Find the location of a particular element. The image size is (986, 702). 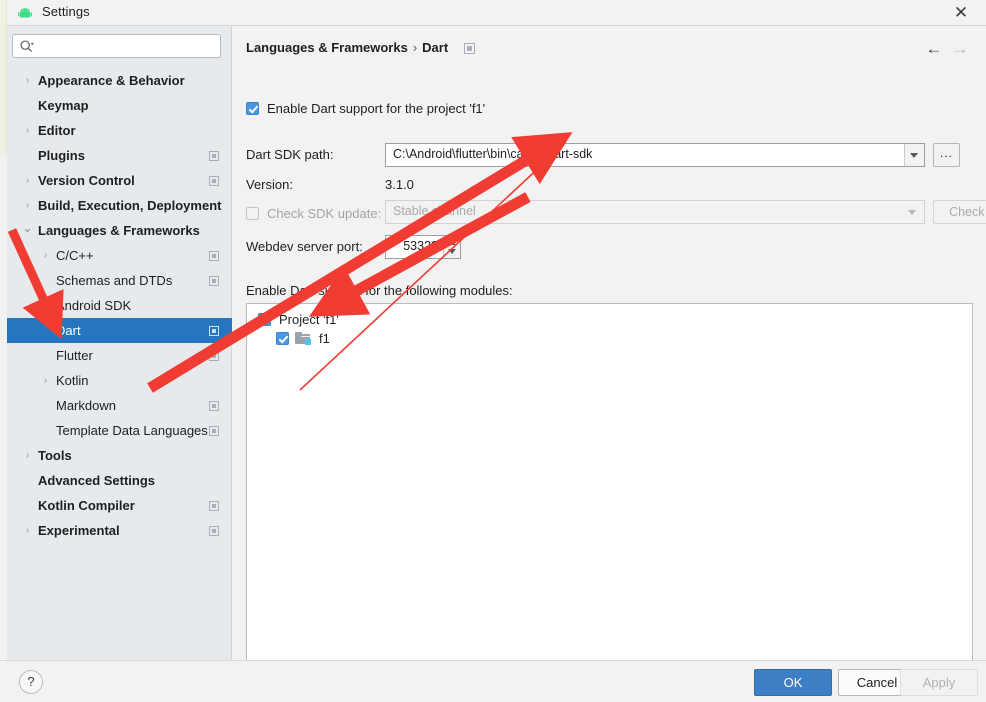

version-value: 3.1.0 is located at coordinates (399, 184).